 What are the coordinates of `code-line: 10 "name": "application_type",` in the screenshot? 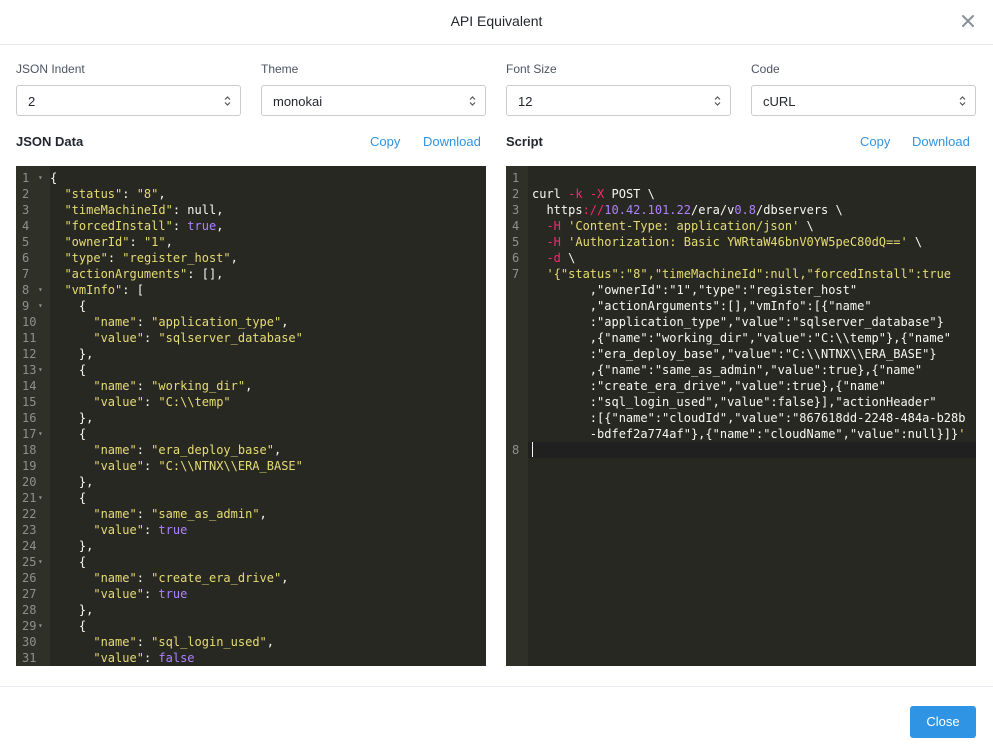 It's located at (251, 322).